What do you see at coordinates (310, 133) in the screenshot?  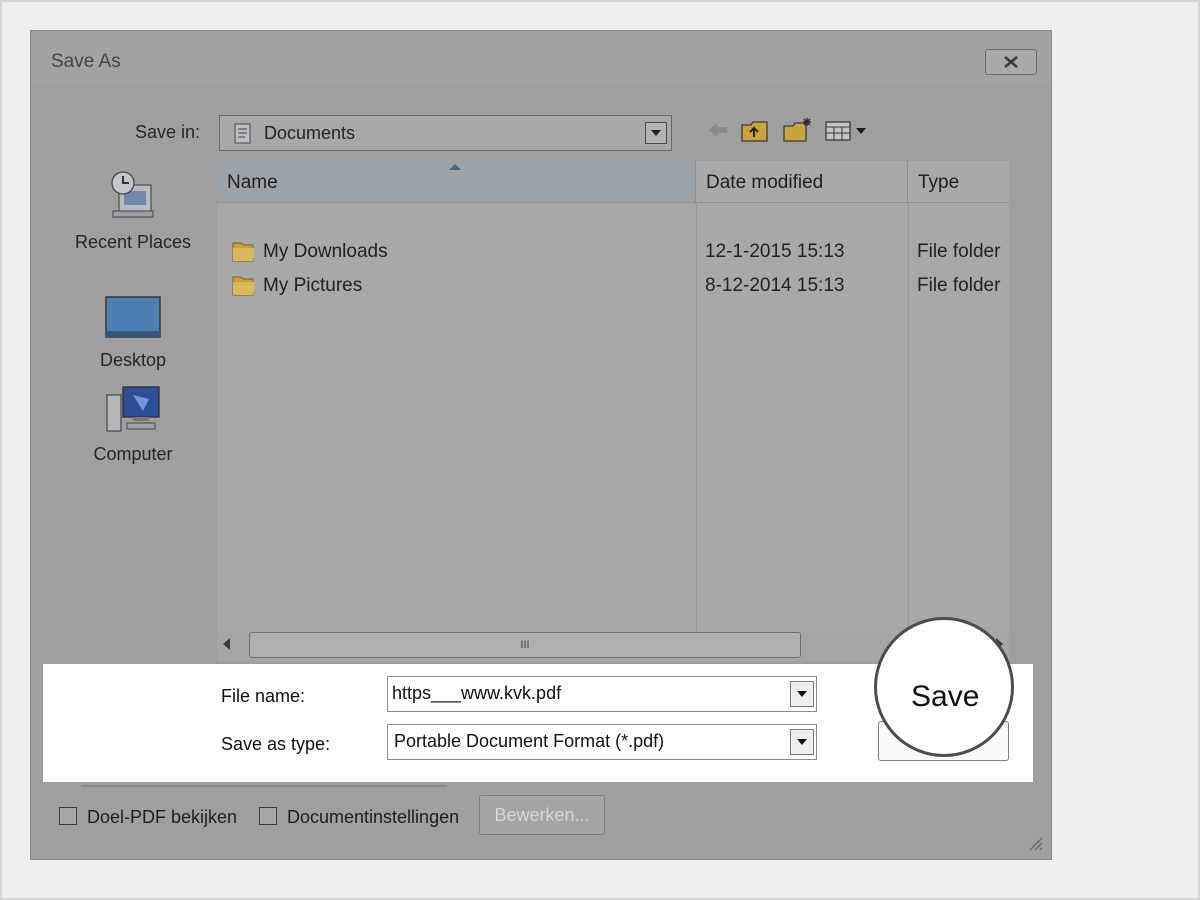 I see `save-in-value: Documents` at bounding box center [310, 133].